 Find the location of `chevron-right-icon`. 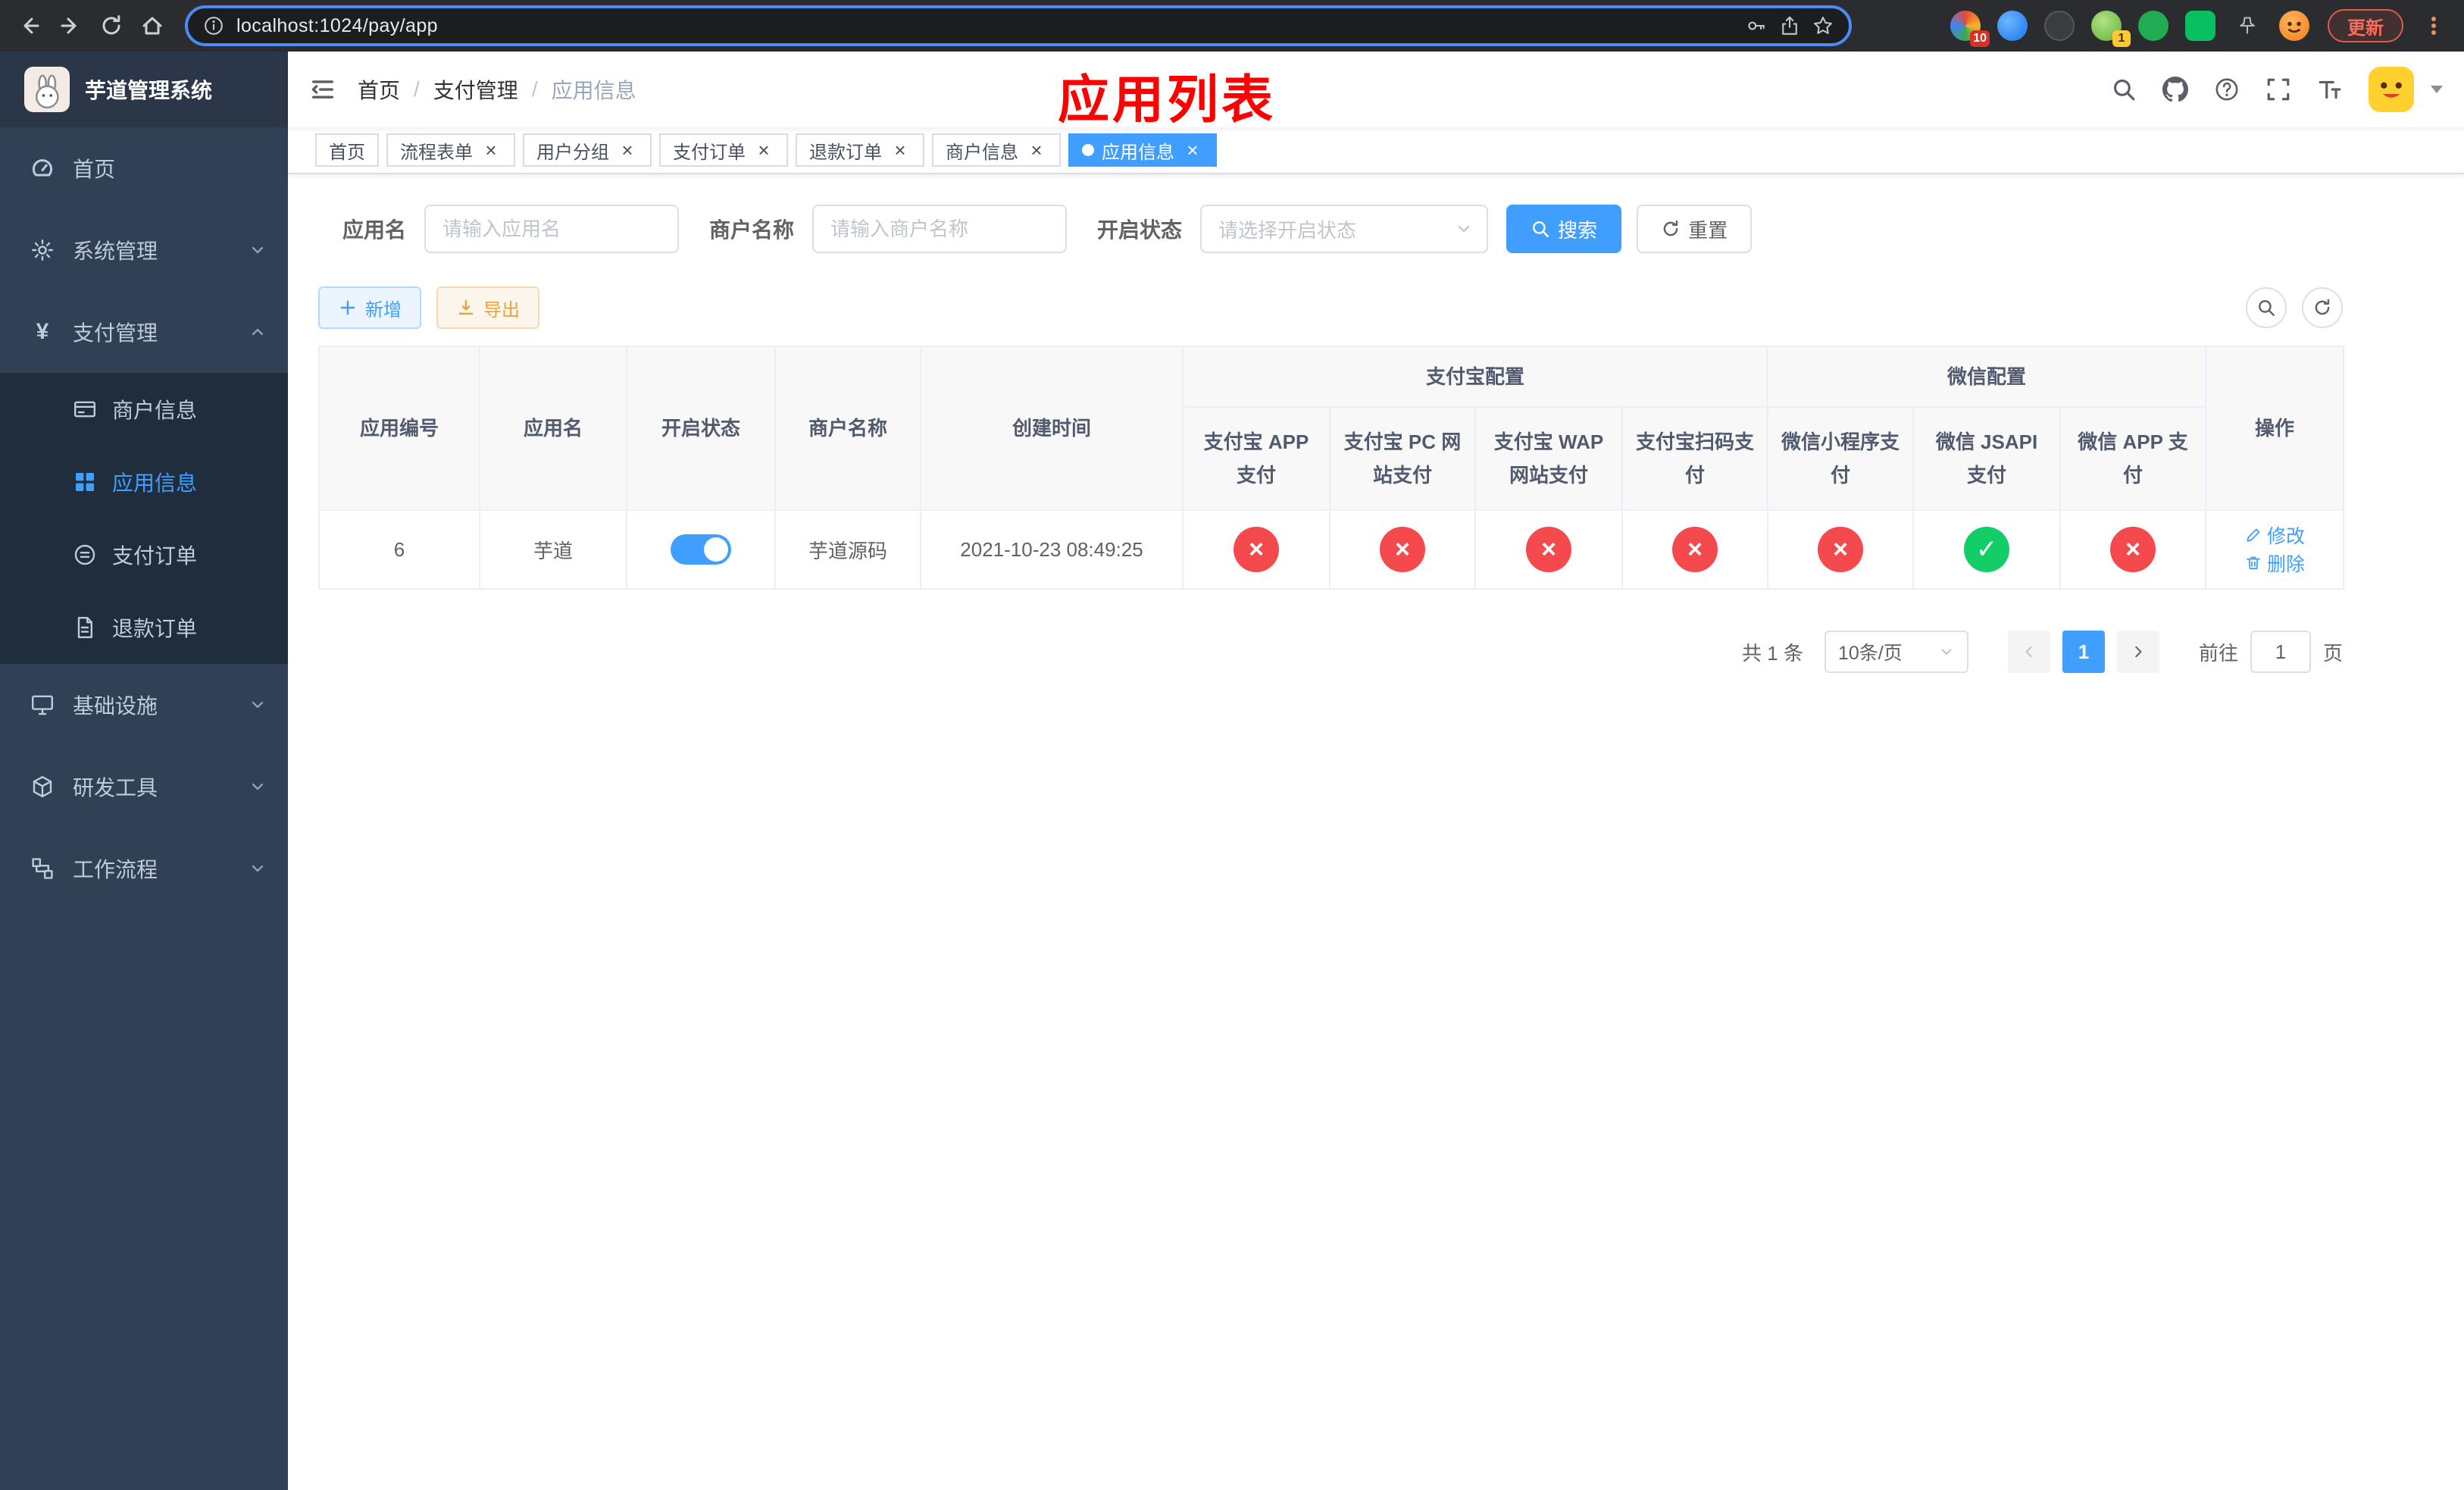

chevron-right-icon is located at coordinates (2138, 652).